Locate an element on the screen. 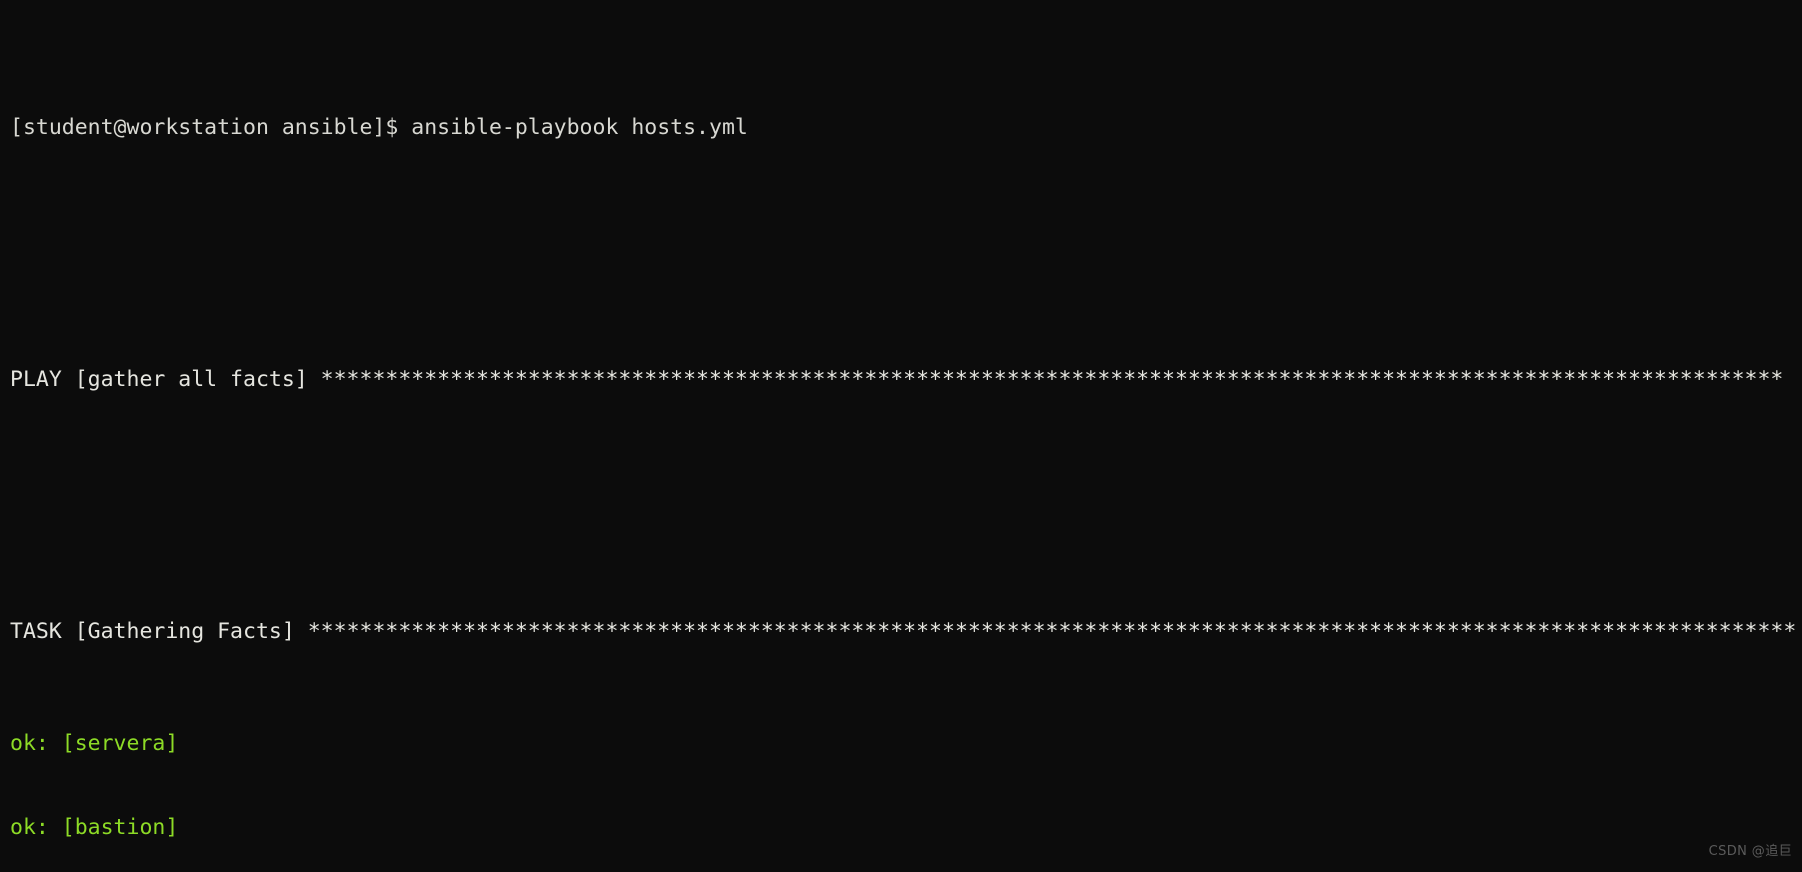  typed-command: ansible-playbook hosts.yml is located at coordinates (579, 127).